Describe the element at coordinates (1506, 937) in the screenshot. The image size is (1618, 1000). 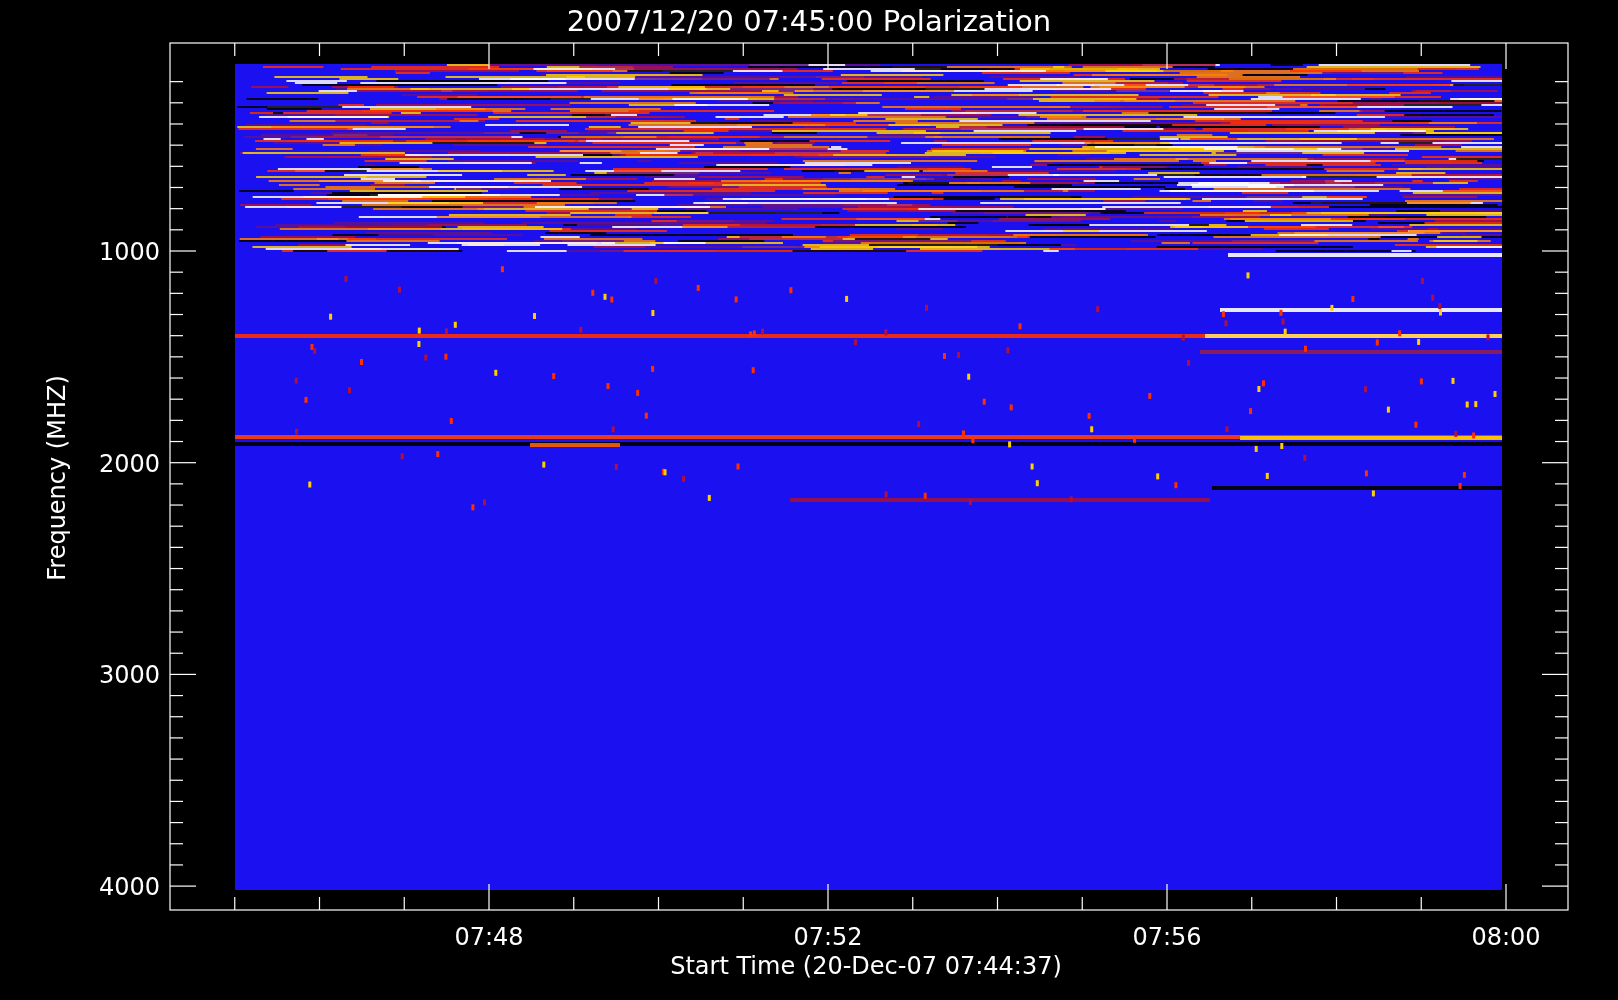
I see `x-tick-label: 08:00` at that location.